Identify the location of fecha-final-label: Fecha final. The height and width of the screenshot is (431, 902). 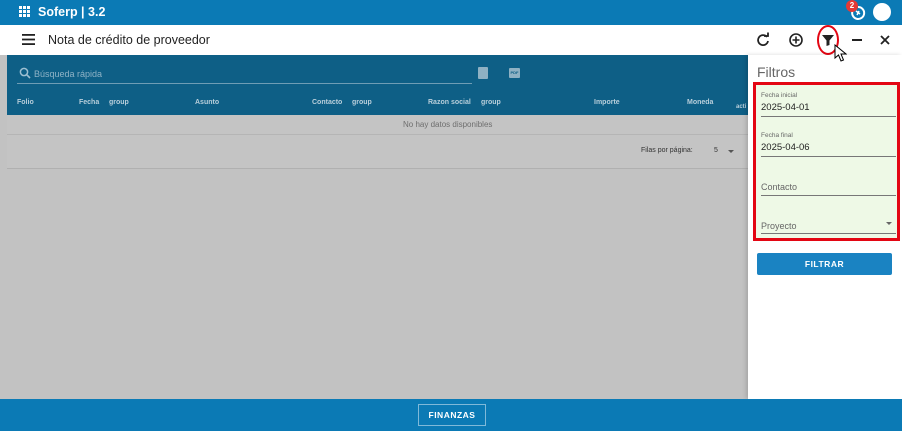
(777, 135).